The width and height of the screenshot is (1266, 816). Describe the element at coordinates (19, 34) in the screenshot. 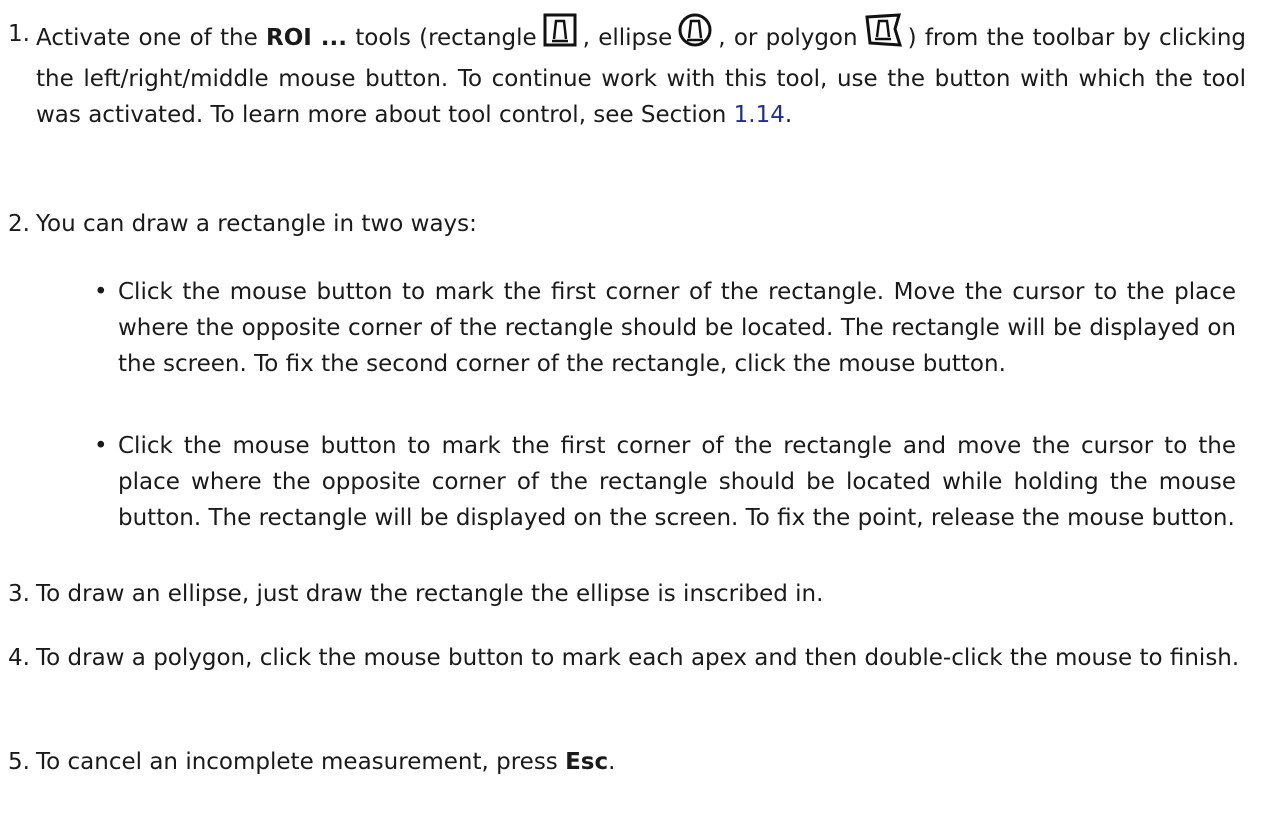

I see `step-number: 1.` at that location.